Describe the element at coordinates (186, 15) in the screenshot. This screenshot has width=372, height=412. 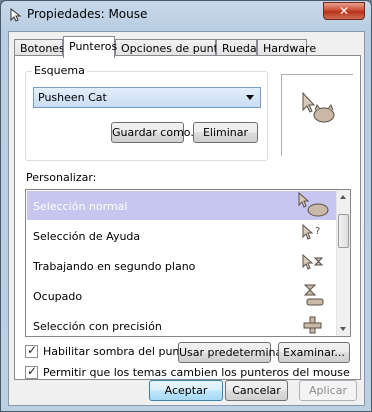
I see `title-bar: Propiedades: Mouse ✕` at that location.